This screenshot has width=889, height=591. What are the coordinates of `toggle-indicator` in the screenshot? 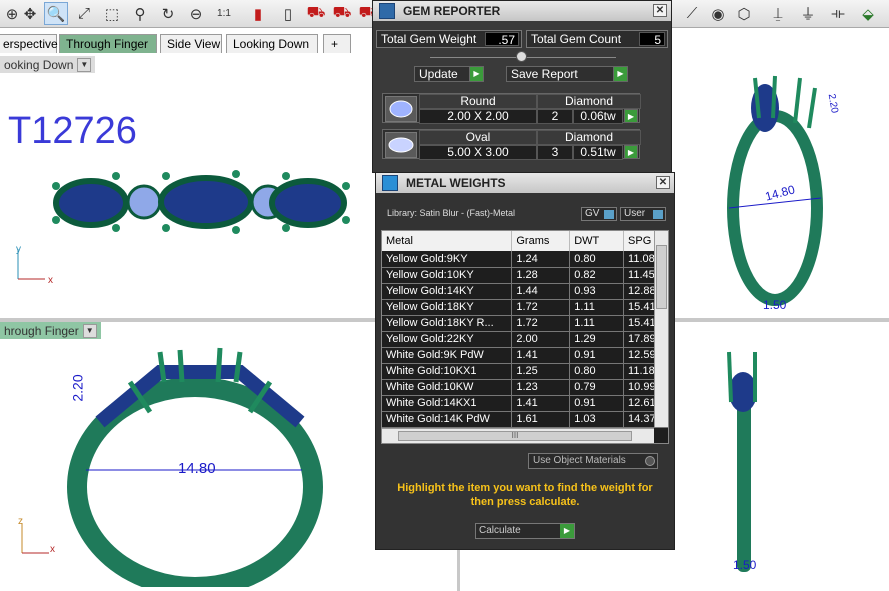 It's located at (609, 214).